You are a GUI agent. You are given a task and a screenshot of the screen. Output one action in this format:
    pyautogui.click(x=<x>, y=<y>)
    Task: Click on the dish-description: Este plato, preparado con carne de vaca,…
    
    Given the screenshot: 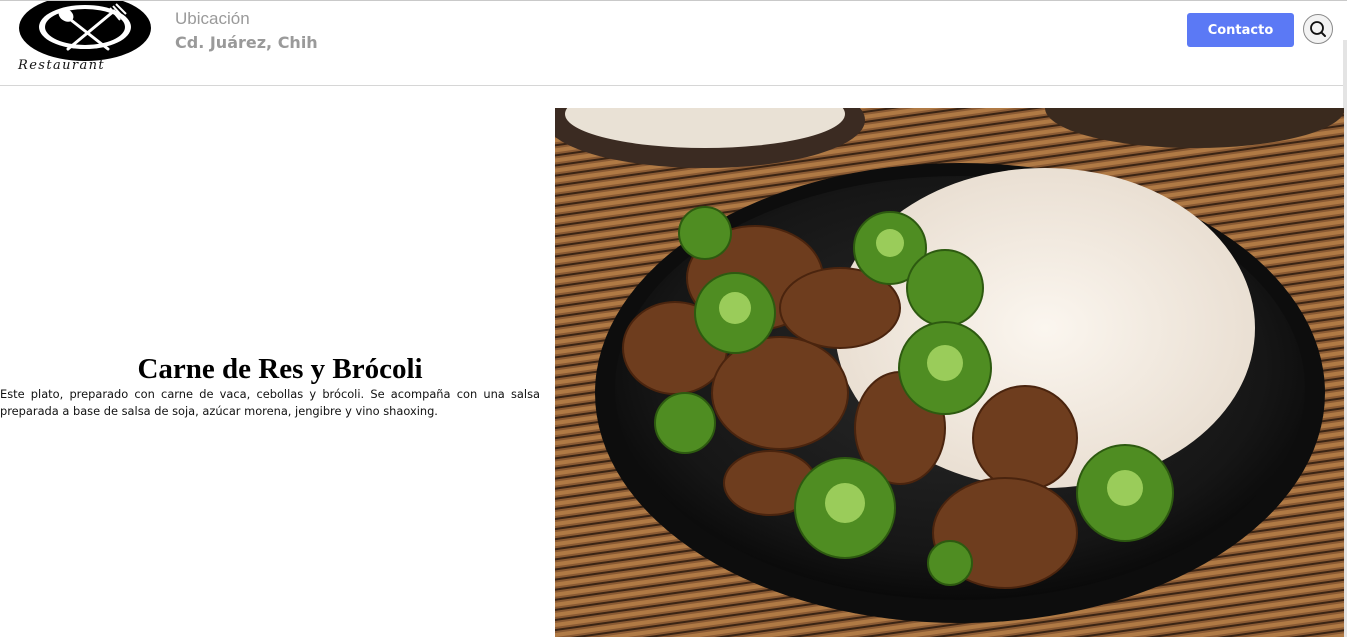 What is the action you would take?
    pyautogui.click(x=270, y=402)
    